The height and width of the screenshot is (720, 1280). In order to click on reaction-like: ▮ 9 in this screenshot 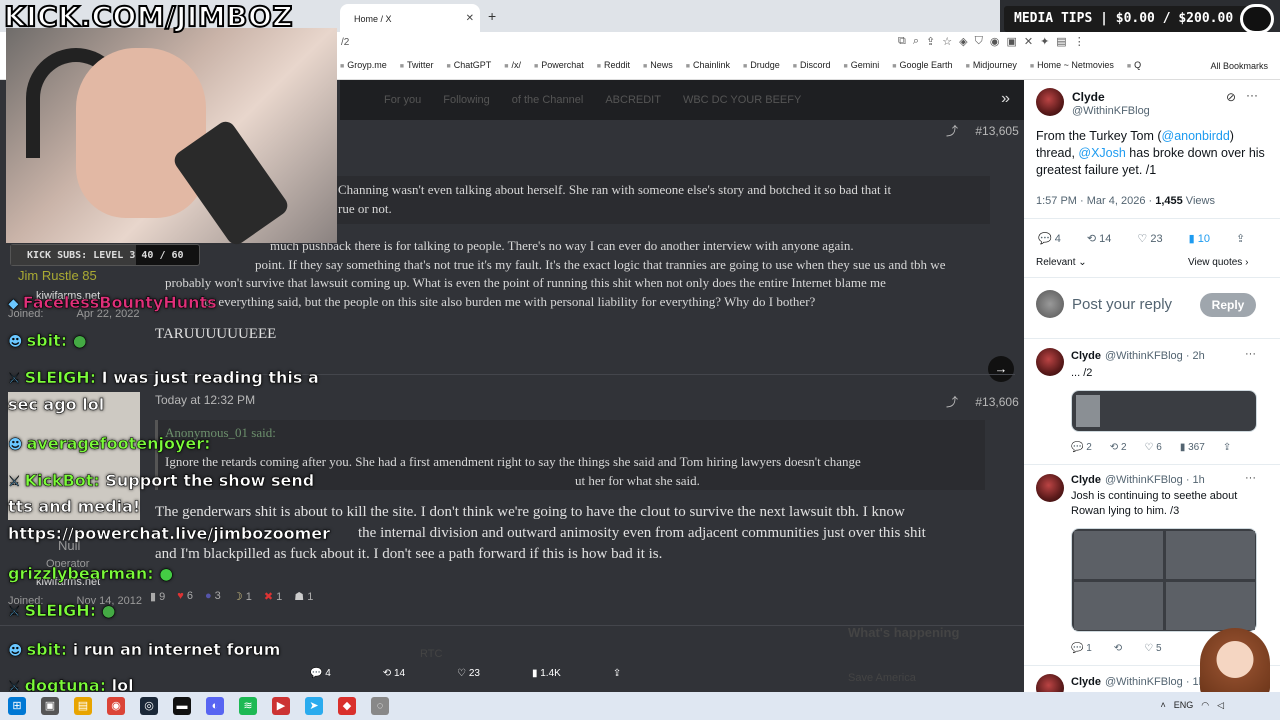, I will do `click(157, 596)`.